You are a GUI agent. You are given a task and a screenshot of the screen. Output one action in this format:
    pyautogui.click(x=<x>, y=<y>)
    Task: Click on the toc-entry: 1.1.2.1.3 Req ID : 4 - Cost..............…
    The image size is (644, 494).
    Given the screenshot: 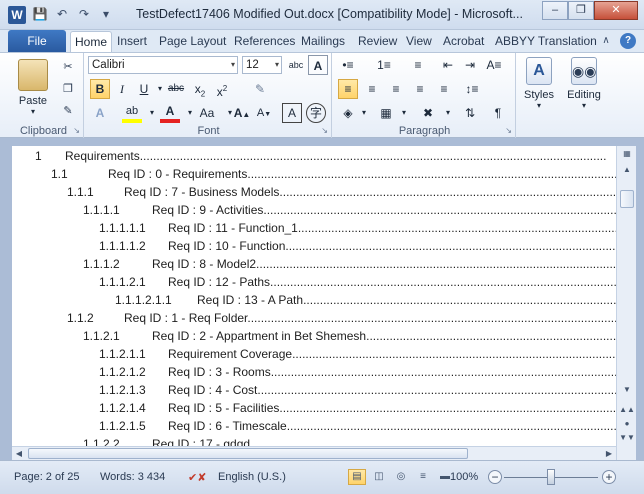 What is the action you would take?
    pyautogui.click(x=357, y=390)
    